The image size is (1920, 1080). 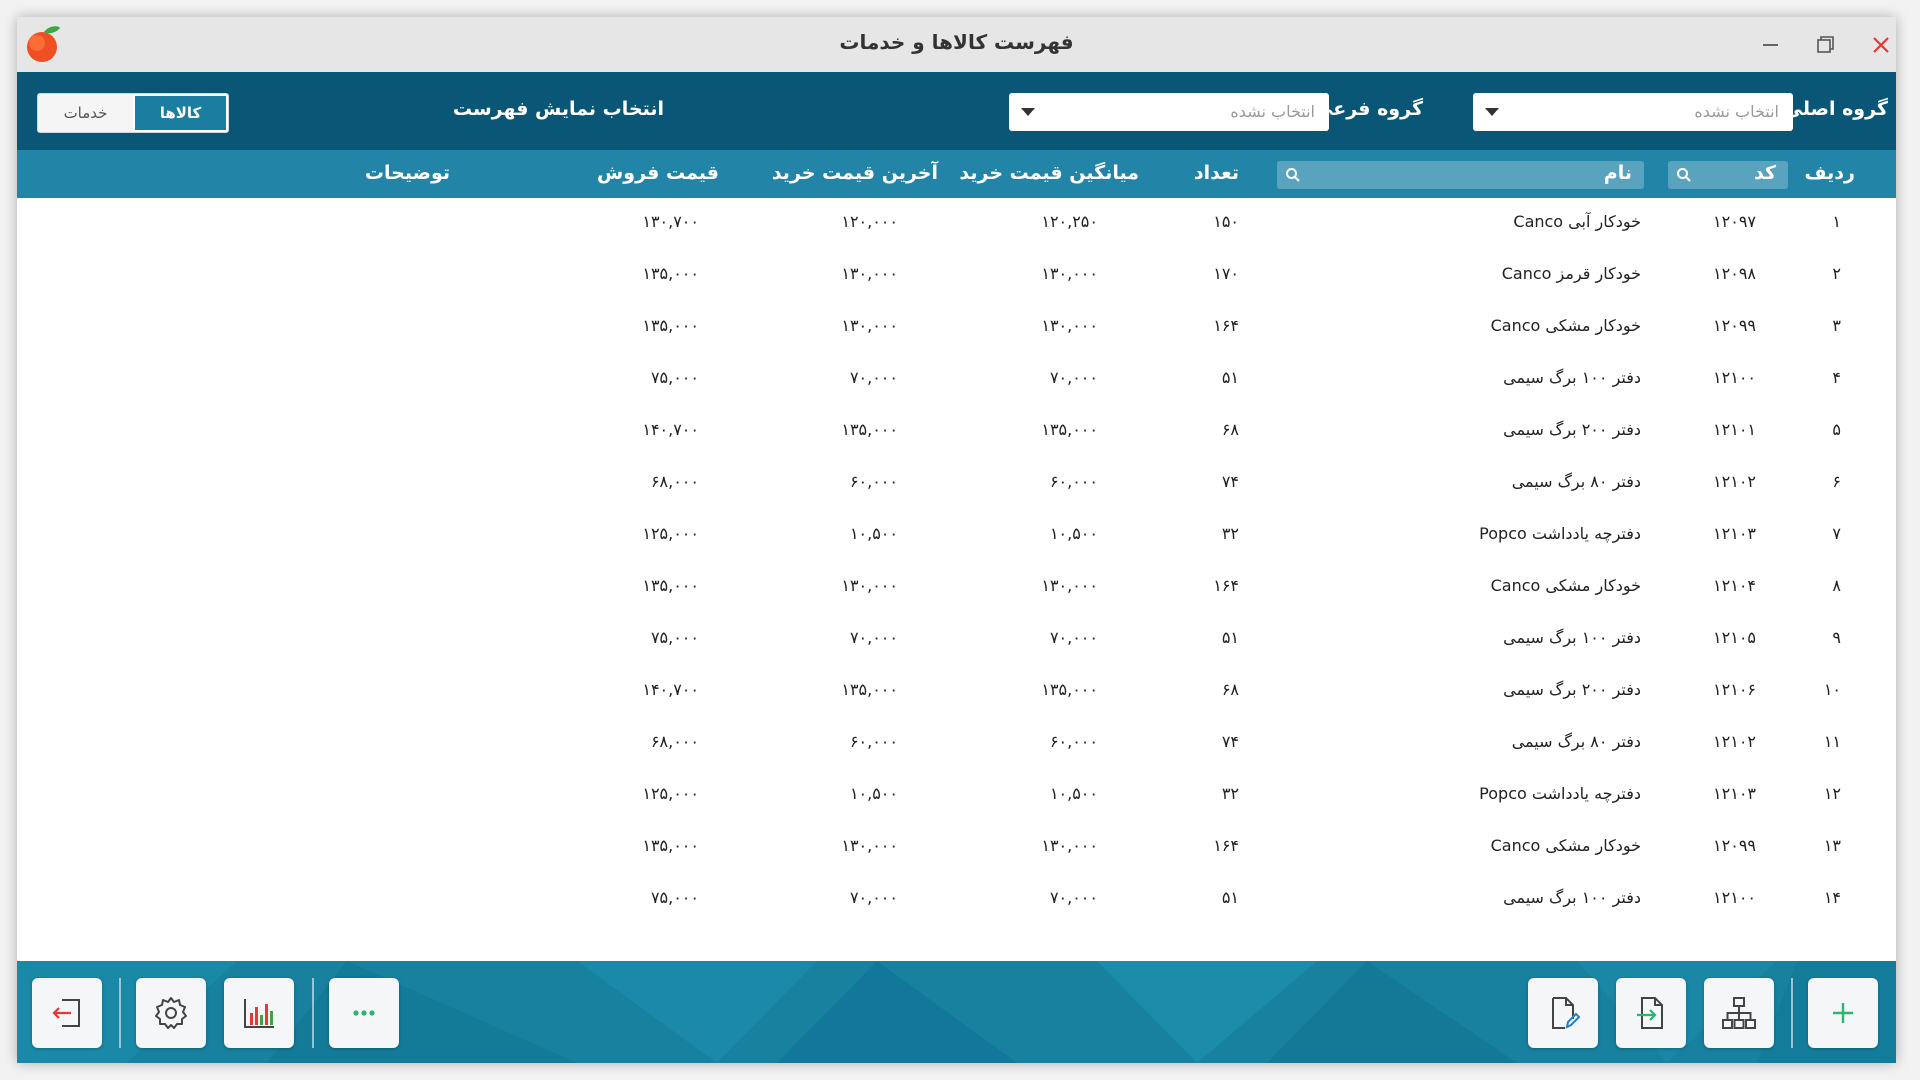 What do you see at coordinates (1832, 741) in the screenshot?
I see `cell-row: ۱۱` at bounding box center [1832, 741].